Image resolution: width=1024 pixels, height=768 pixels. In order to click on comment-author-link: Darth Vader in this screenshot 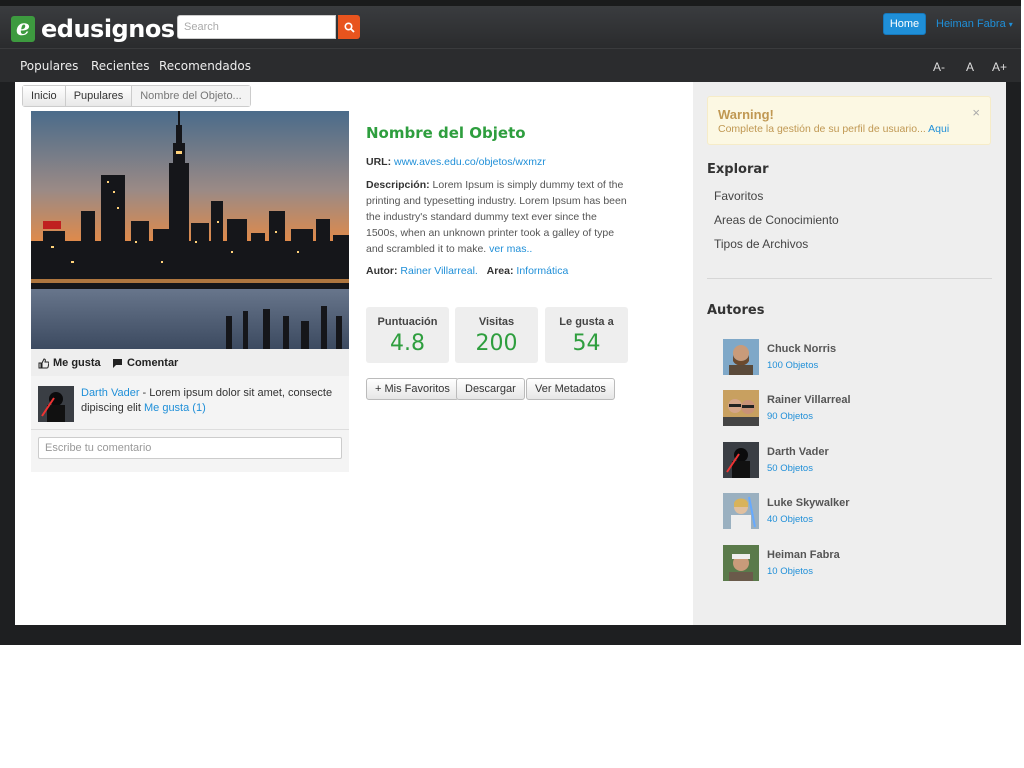, I will do `click(110, 393)`.